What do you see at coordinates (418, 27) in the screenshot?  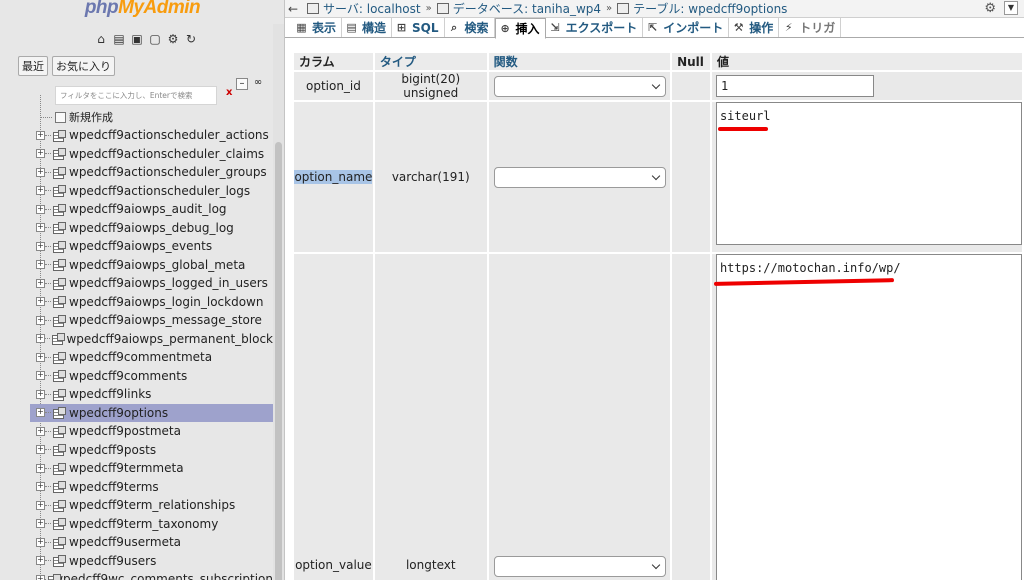 I see `tab-sql: ⊞ SQL` at bounding box center [418, 27].